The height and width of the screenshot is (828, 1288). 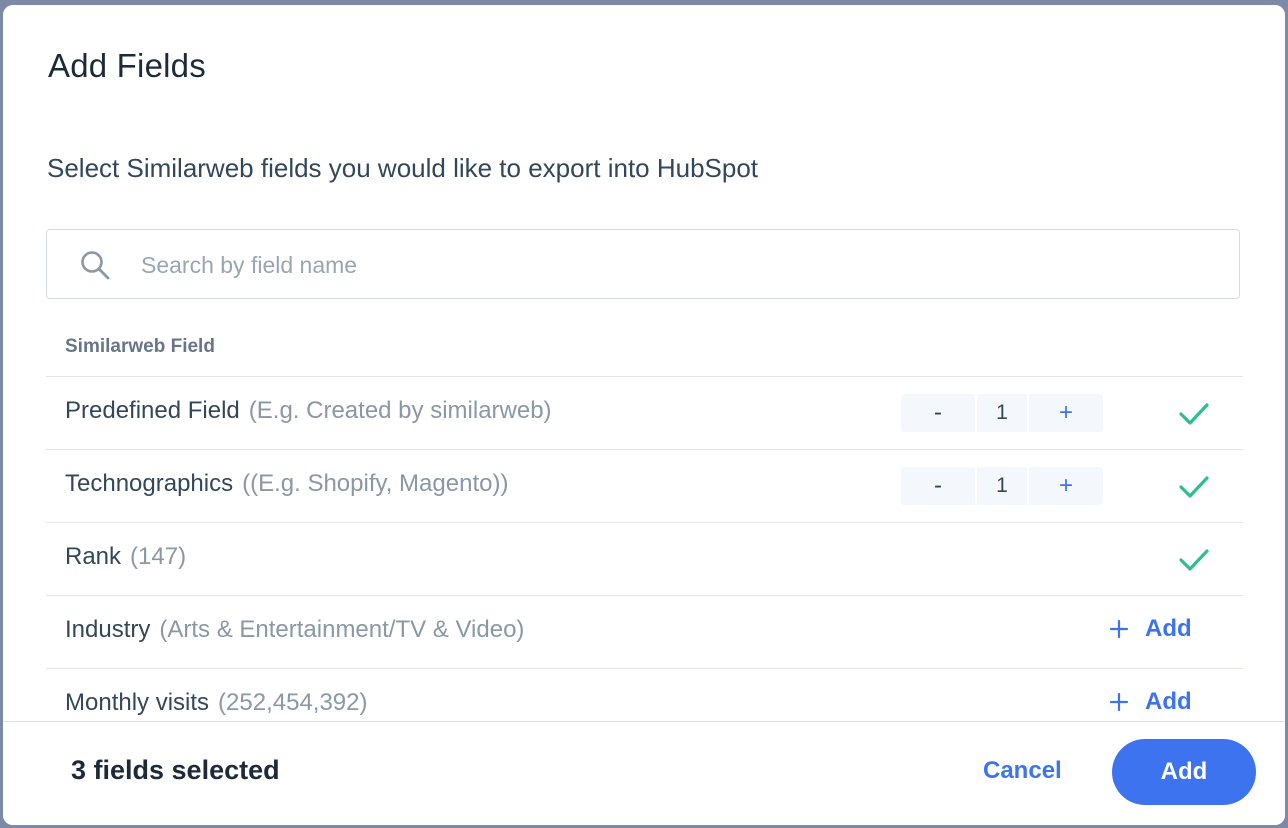 I want to click on field-name: Industry, so click(x=108, y=629).